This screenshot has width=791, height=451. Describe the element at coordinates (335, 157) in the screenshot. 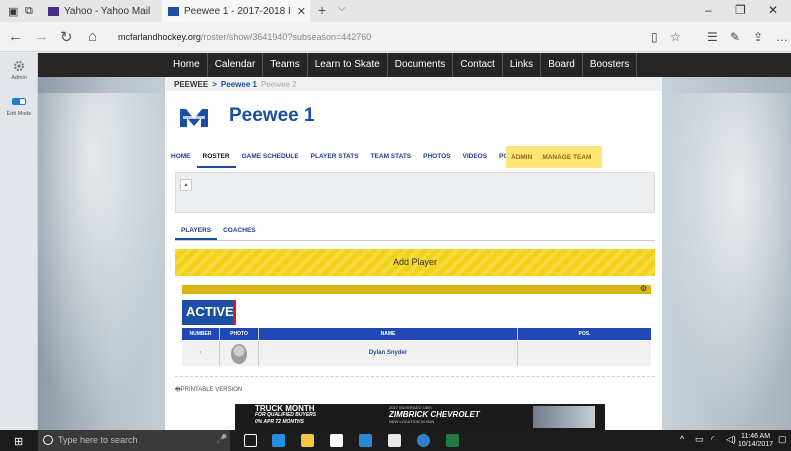

I see `tab-player-stats: PLAYER STATS` at that location.